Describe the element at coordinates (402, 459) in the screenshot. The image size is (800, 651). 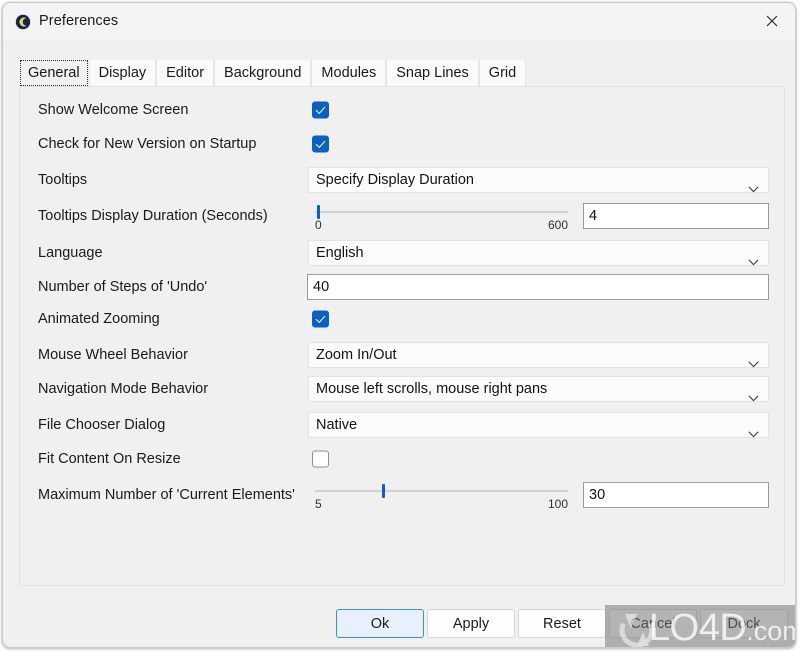
I see `setting-row: Fit Content On Resize` at that location.